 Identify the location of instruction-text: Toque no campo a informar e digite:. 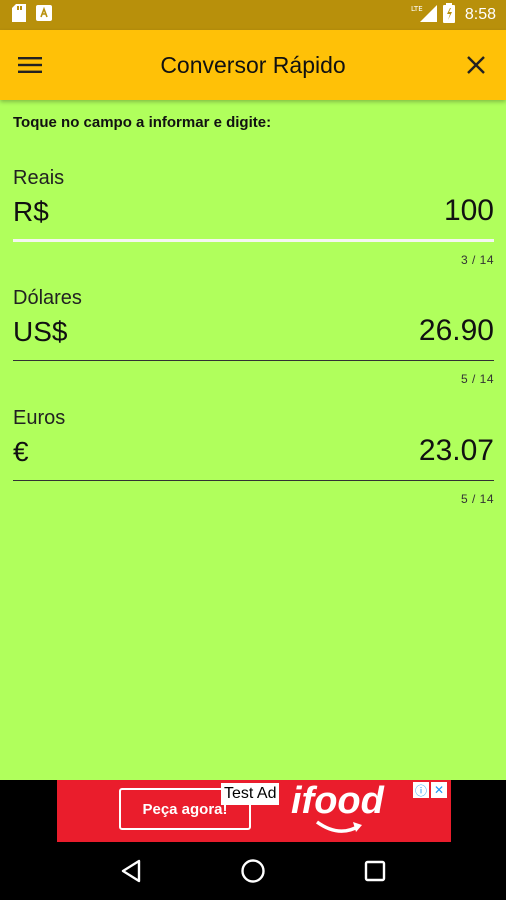
(142, 122).